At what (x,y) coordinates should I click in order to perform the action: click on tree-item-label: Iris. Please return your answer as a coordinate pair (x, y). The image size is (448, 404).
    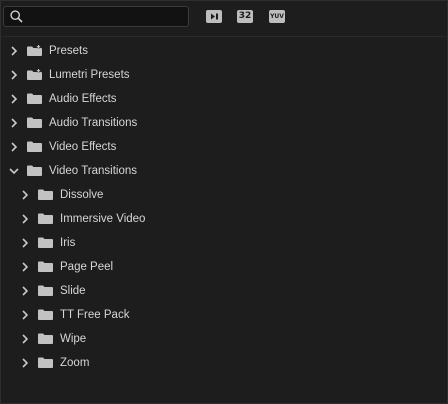
    Looking at the image, I should click on (68, 243).